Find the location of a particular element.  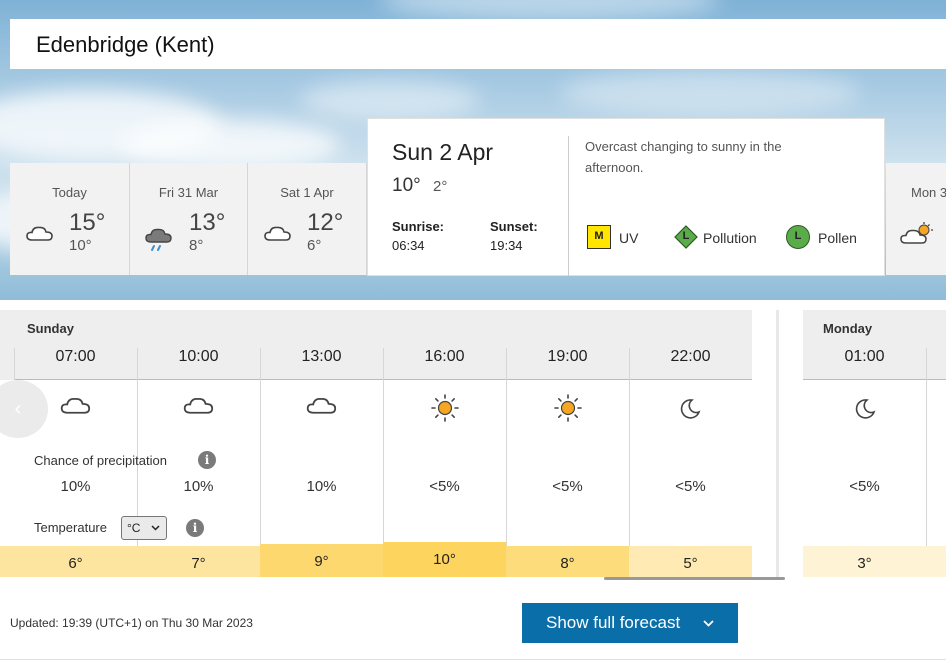

hour-time: 16:00 is located at coordinates (444, 356).